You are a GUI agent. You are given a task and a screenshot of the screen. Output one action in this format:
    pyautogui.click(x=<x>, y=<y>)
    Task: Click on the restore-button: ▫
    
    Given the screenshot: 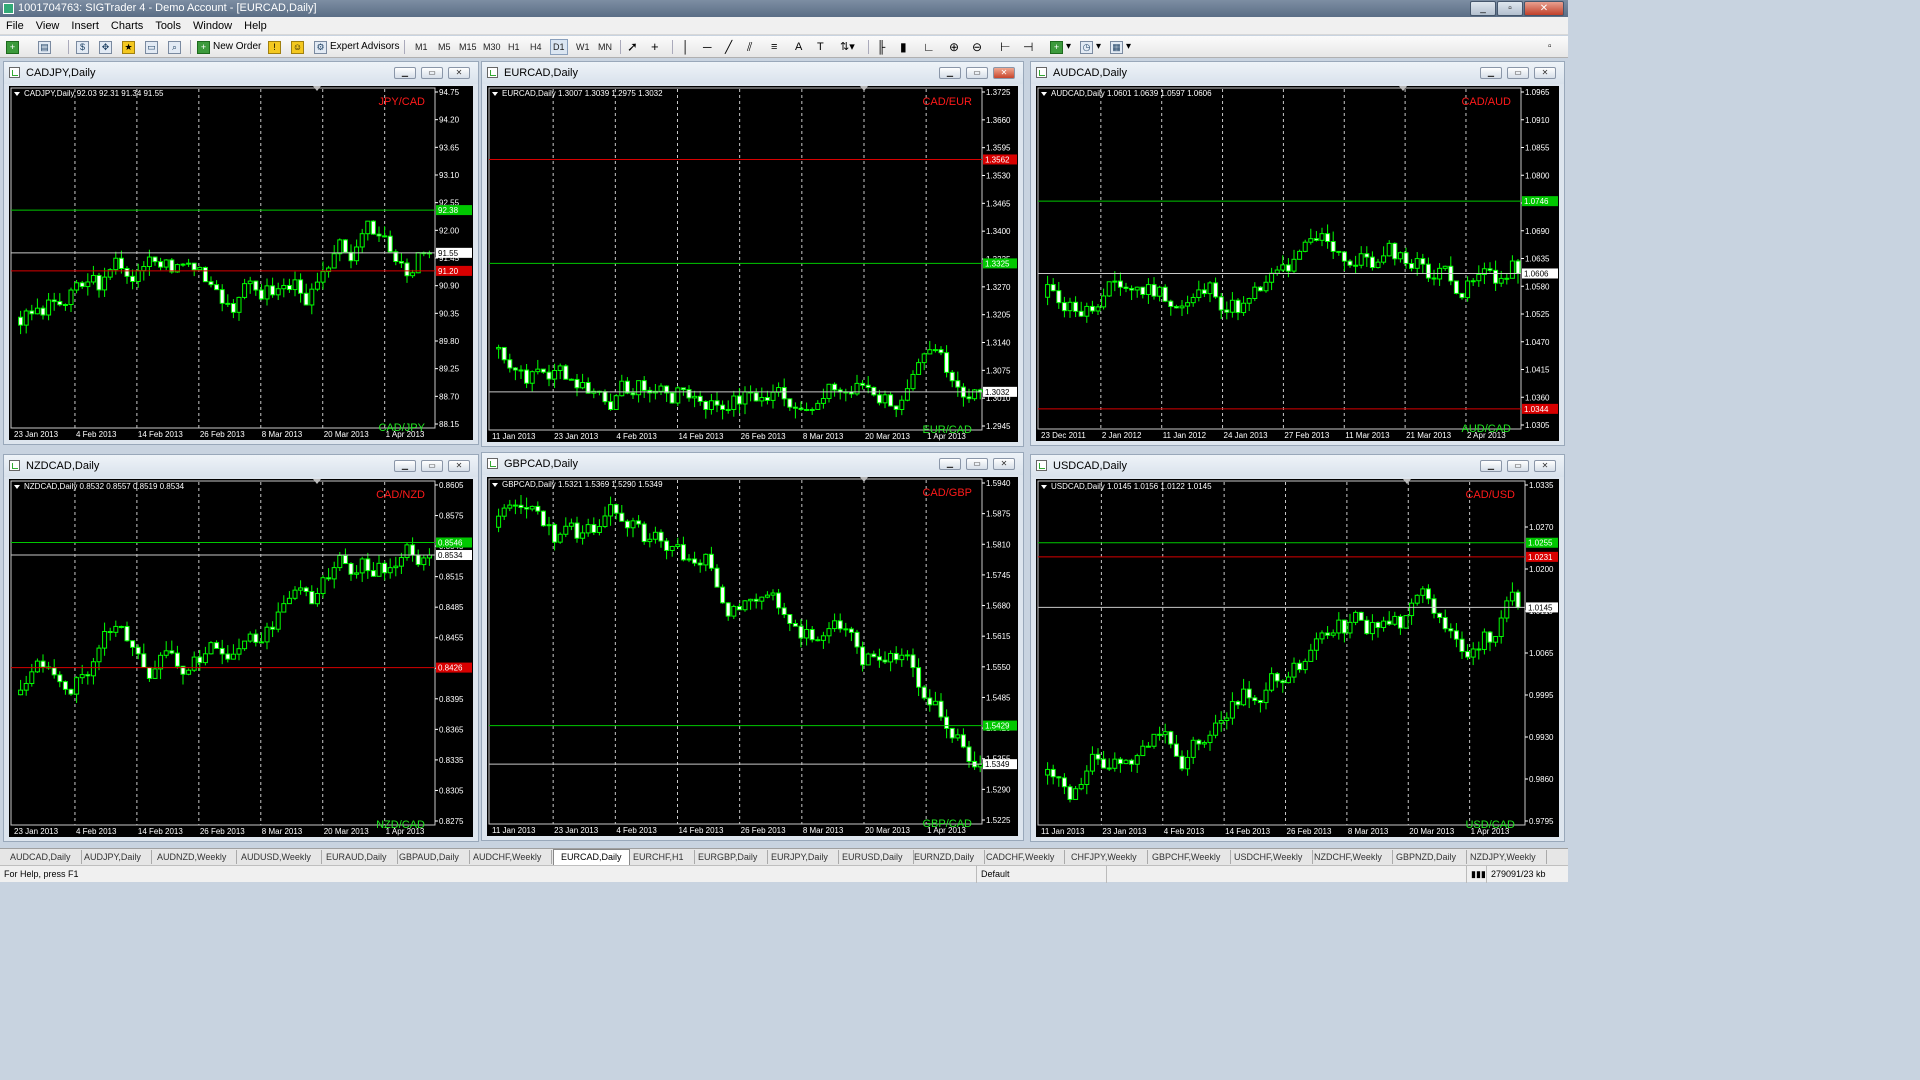 What is the action you would take?
    pyautogui.click(x=1510, y=8)
    